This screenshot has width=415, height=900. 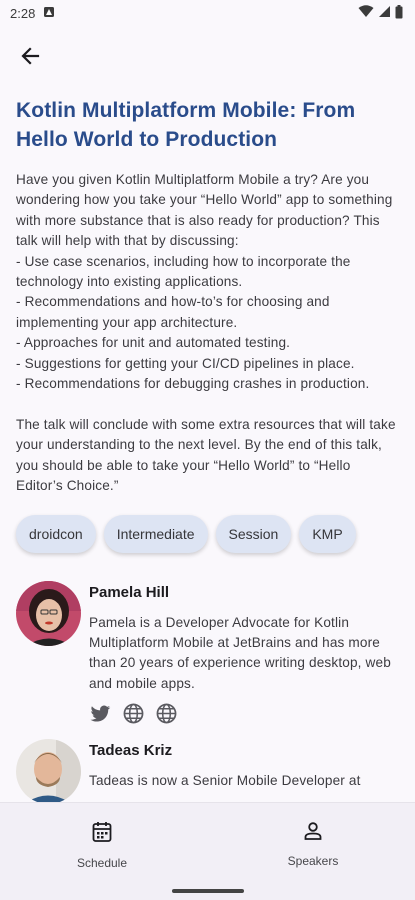 What do you see at coordinates (399, 13) in the screenshot?
I see `battery-icon` at bounding box center [399, 13].